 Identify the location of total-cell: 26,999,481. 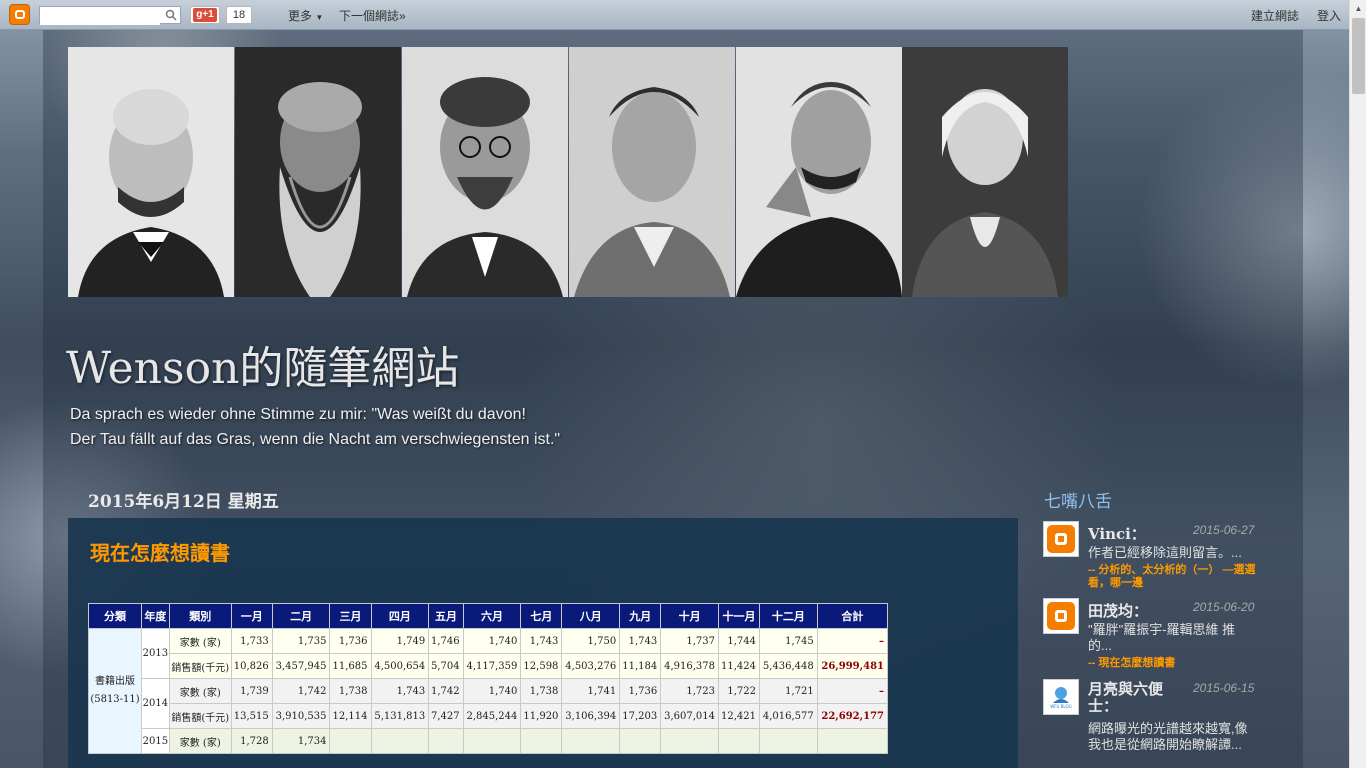
(852, 666).